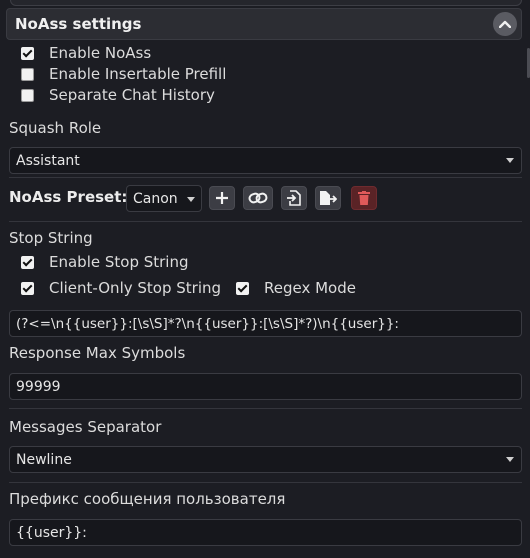  Describe the element at coordinates (100, 53) in the screenshot. I see `checkbox-label: Enable NoAss` at that location.